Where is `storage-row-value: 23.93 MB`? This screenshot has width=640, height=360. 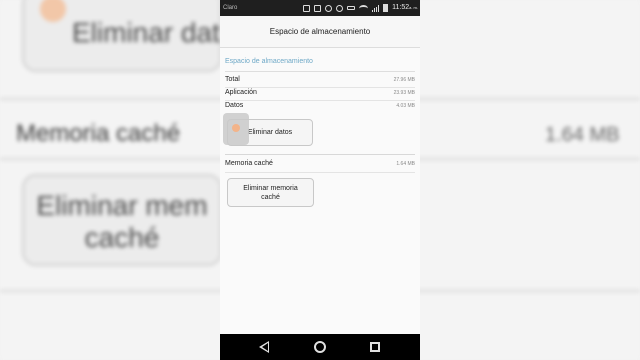 storage-row-value: 23.93 MB is located at coordinates (404, 93).